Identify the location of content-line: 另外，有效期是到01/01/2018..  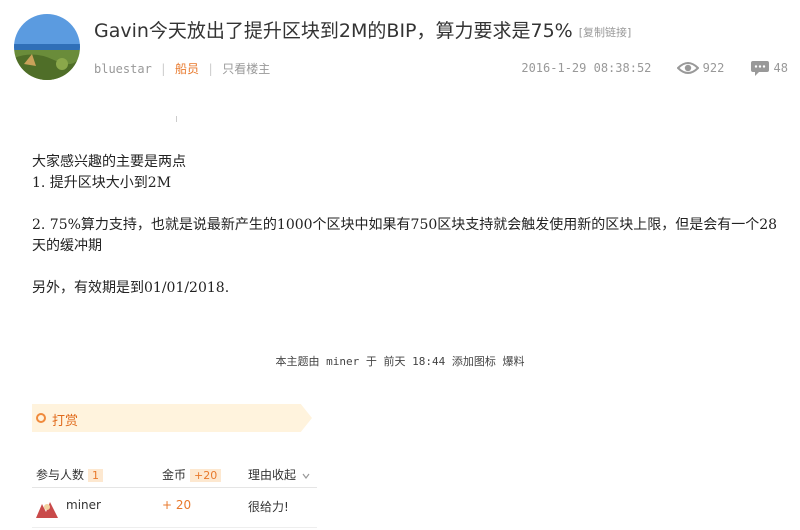
(131, 288).